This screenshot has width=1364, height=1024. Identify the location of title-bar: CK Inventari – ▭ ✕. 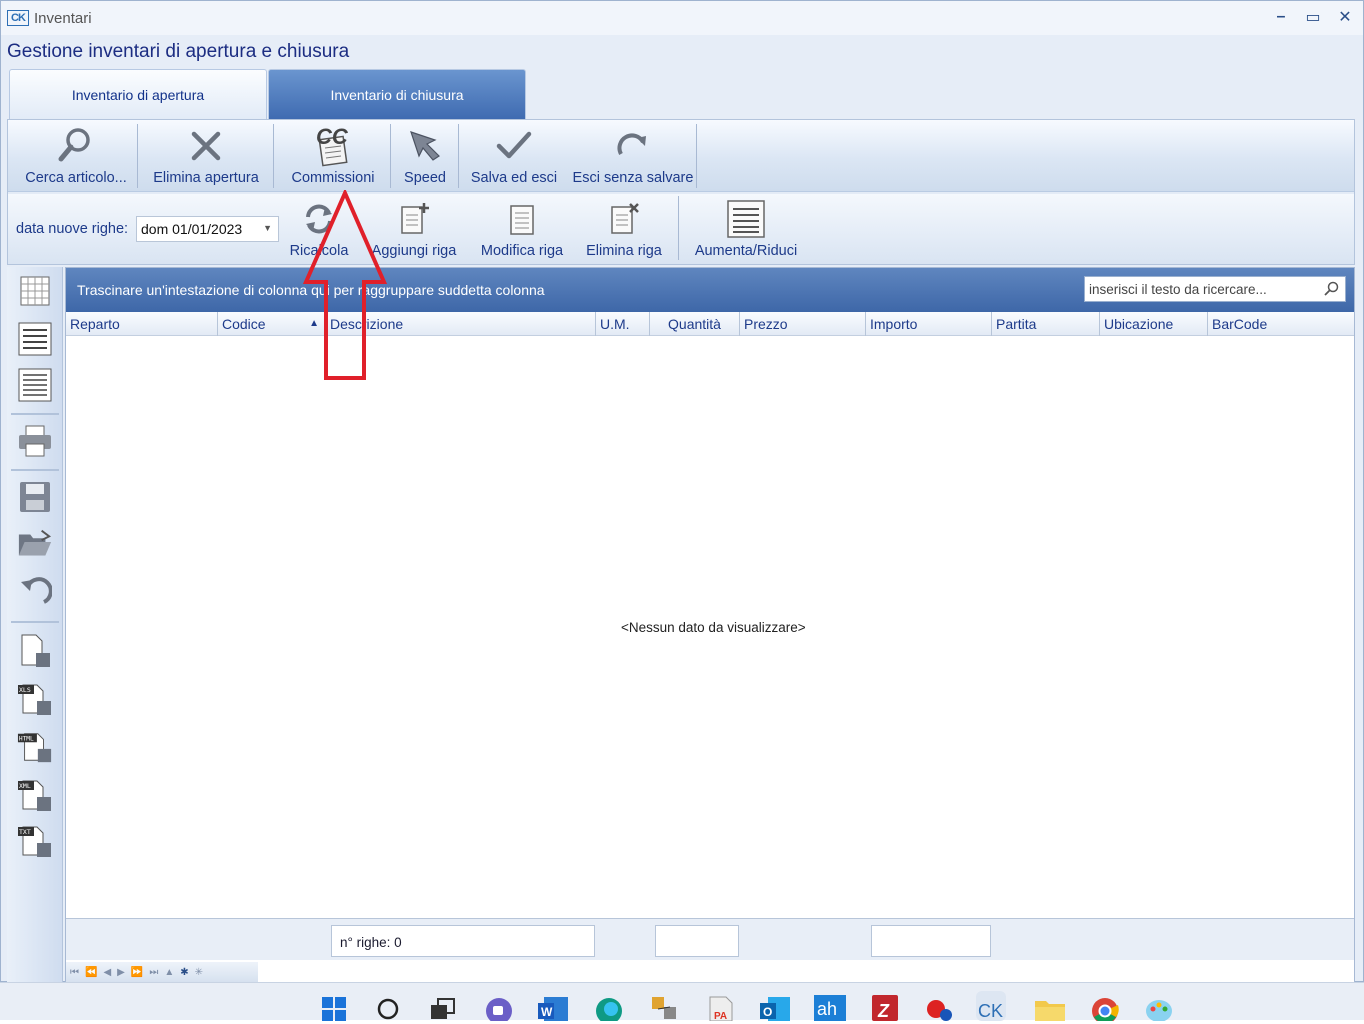
(682, 18).